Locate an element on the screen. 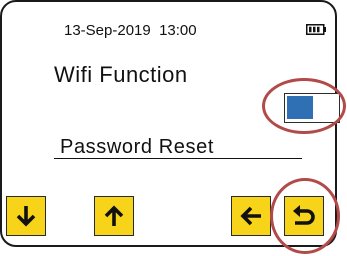  toggle-highlight-ring is located at coordinates (304, 106).